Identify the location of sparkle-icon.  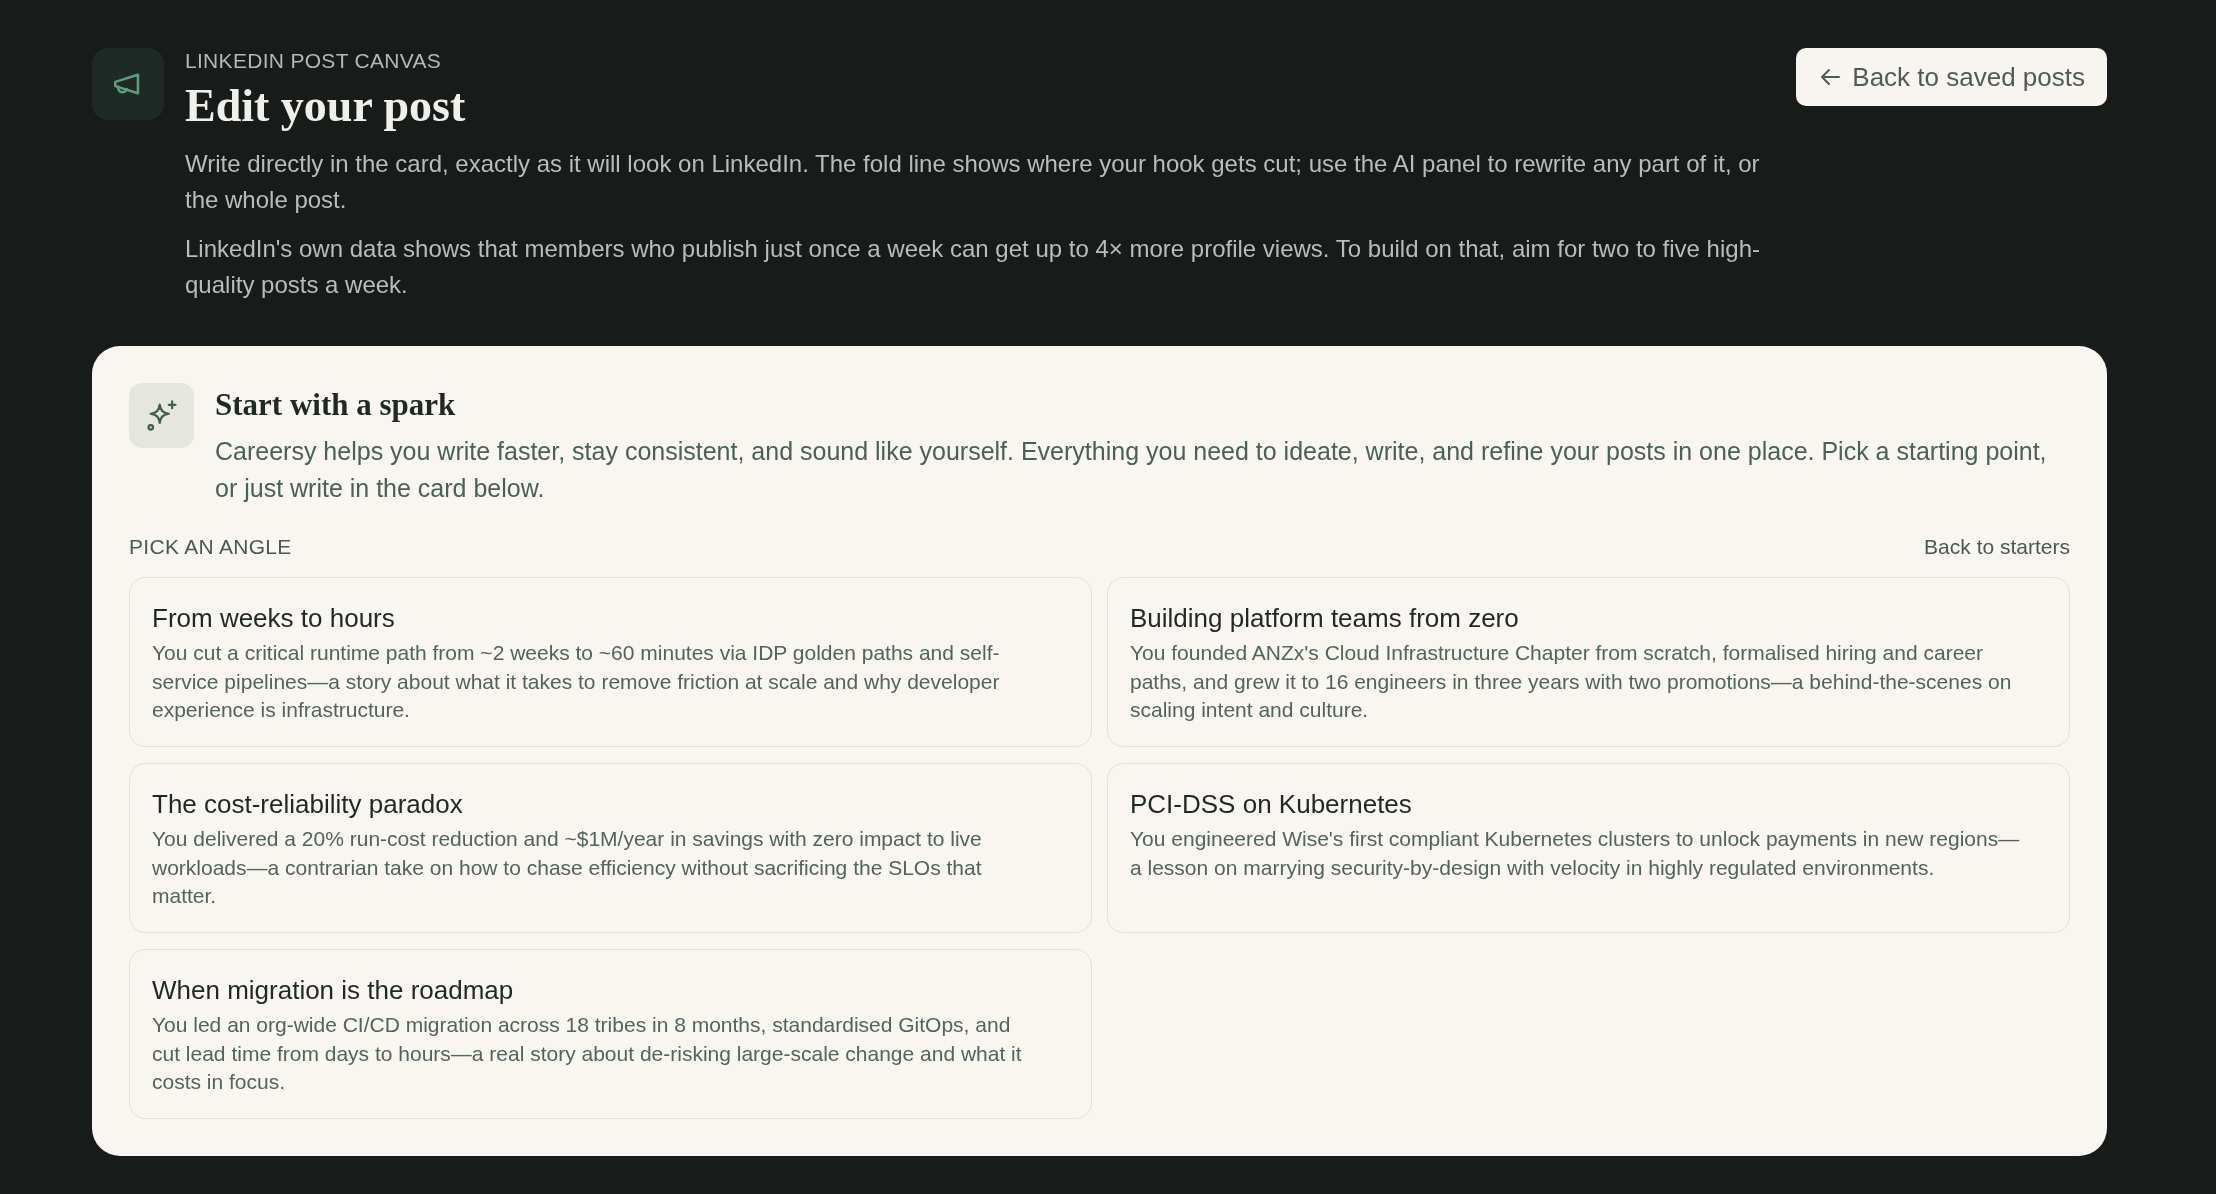
(161, 415).